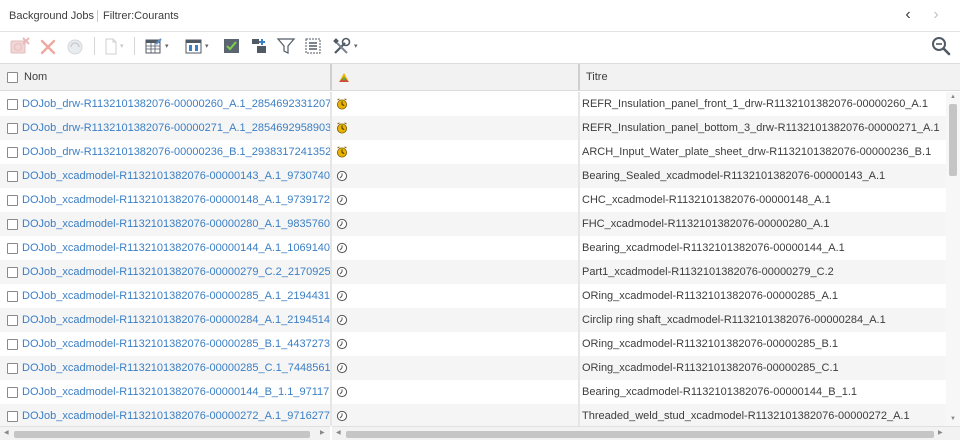 This screenshot has width=960, height=441. I want to click on scroll-down-icon: ▼, so click(953, 419).